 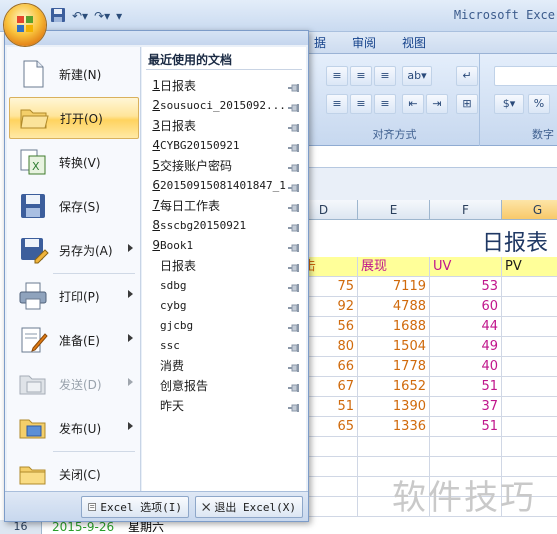 What do you see at coordinates (417, 76) in the screenshot?
I see `orientation-icon: ab▾` at bounding box center [417, 76].